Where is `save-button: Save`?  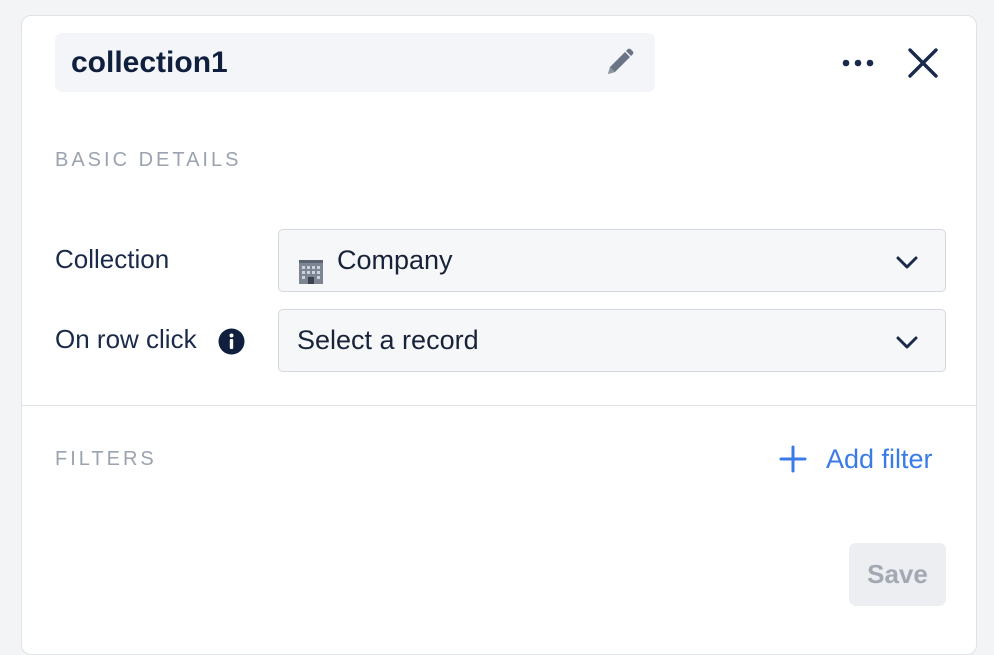
save-button: Save is located at coordinates (897, 574).